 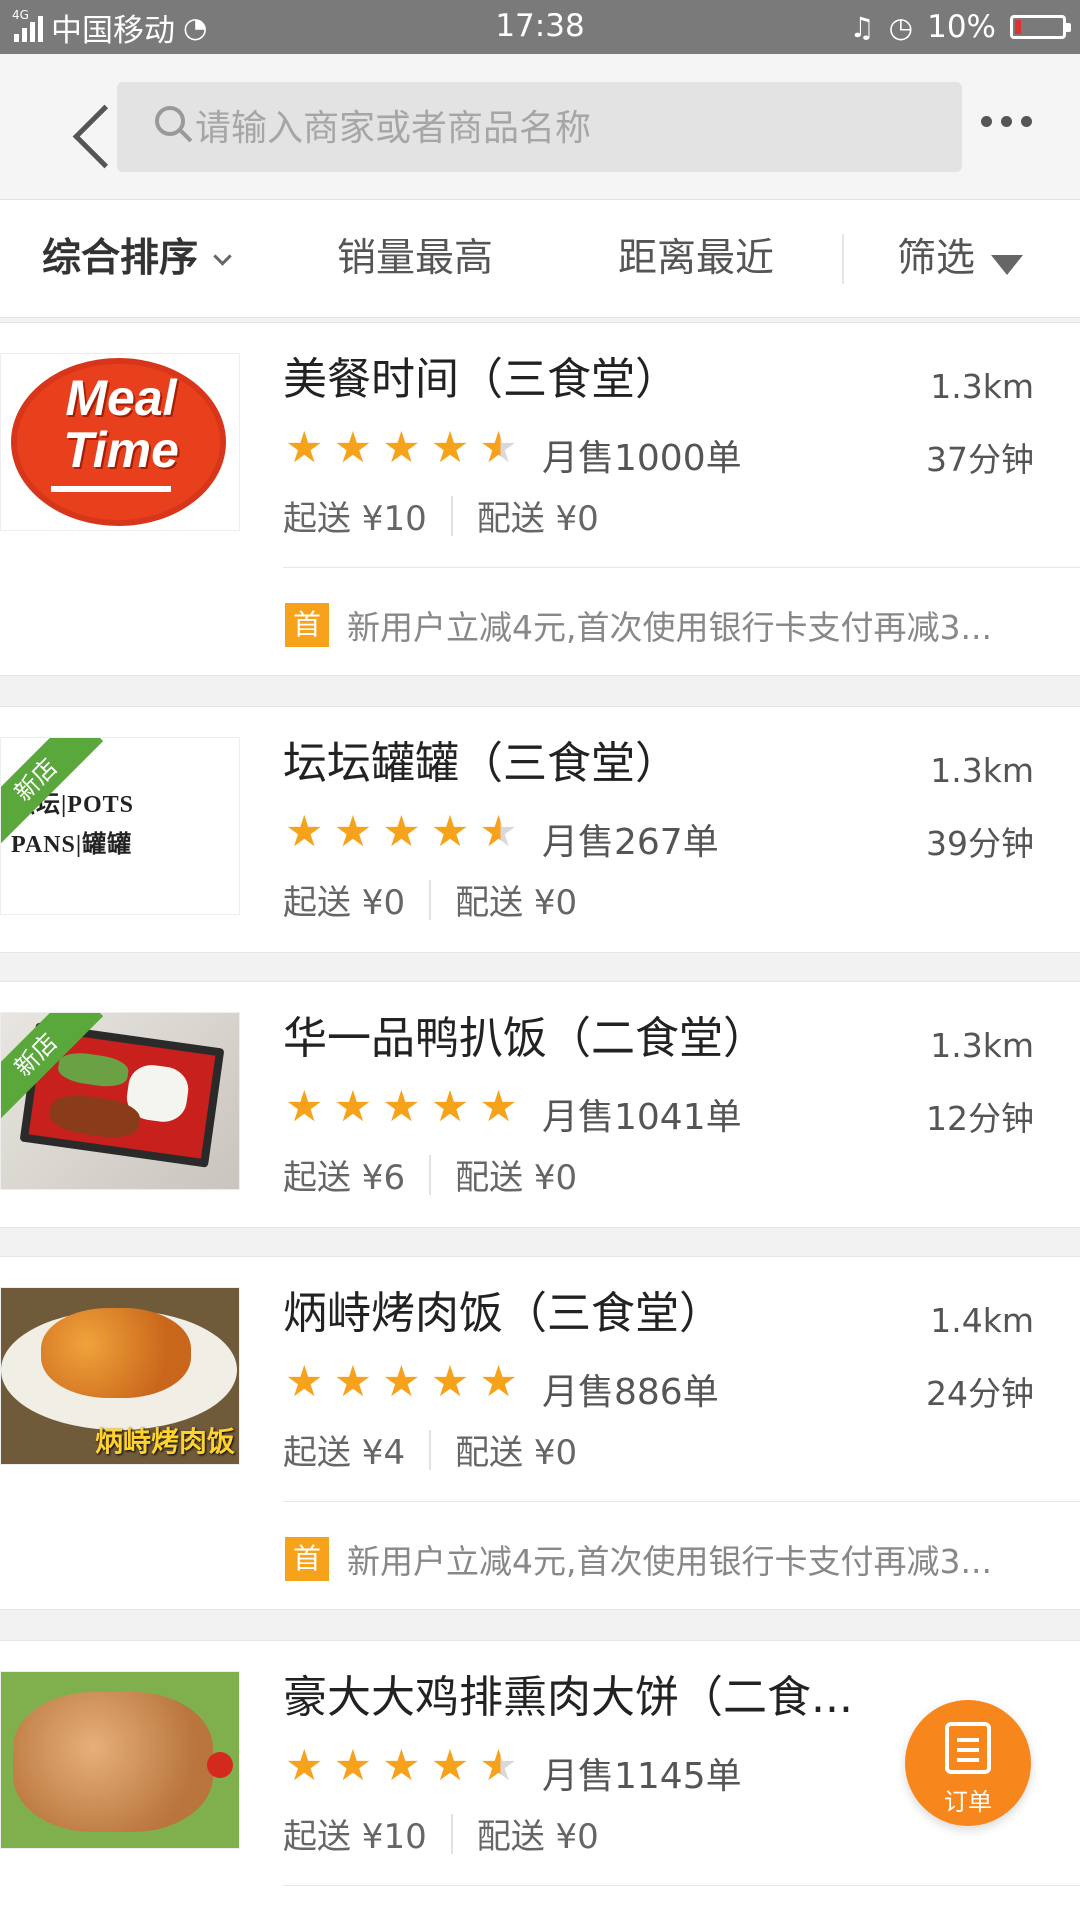 I want to click on delivery-time: 24分钟, so click(x=980, y=1393).